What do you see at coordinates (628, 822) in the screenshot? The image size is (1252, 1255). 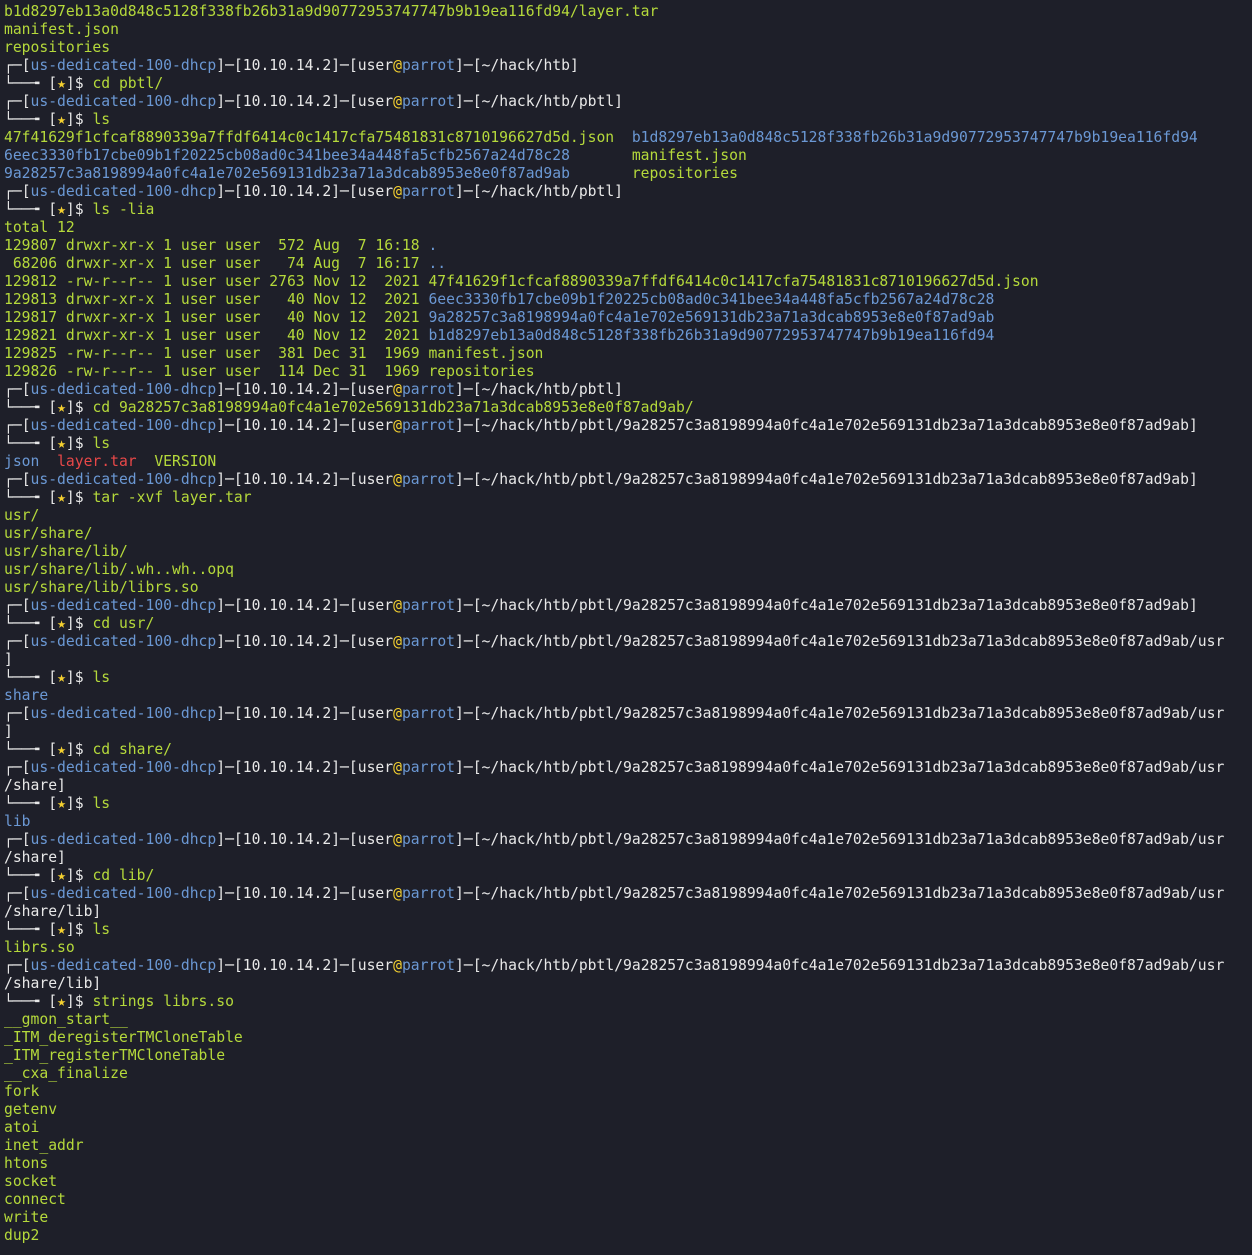 I see `output-line: lib` at bounding box center [628, 822].